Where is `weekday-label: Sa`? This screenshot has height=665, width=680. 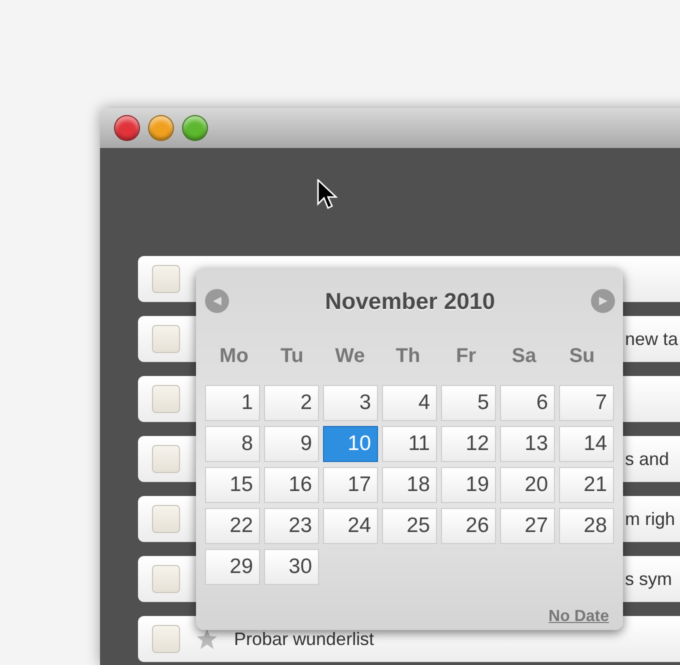
weekday-label: Sa is located at coordinates (524, 356).